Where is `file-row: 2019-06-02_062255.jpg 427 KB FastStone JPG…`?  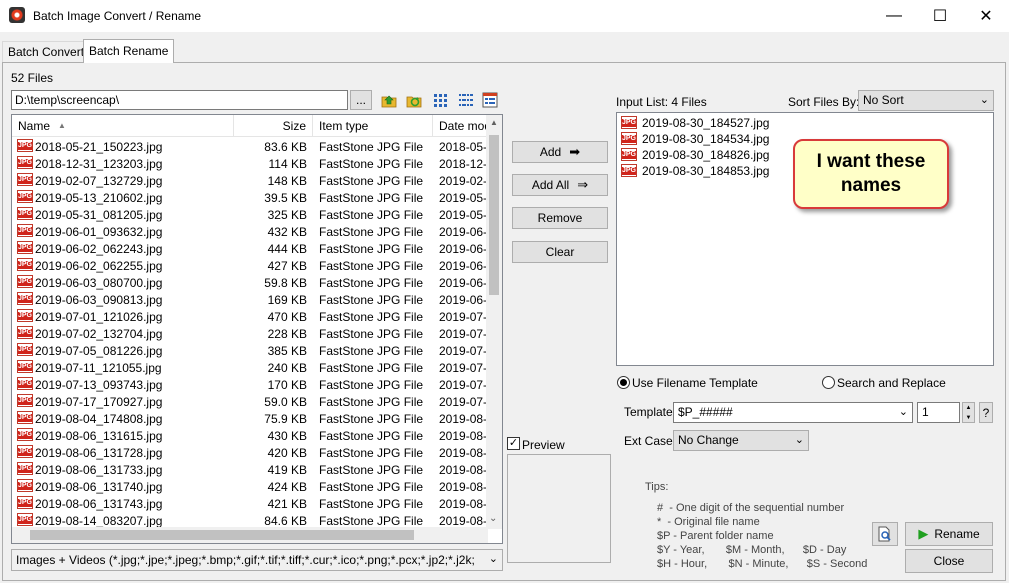 file-row: 2019-06-02_062255.jpg 427 KB FastStone JPG… is located at coordinates (250, 266).